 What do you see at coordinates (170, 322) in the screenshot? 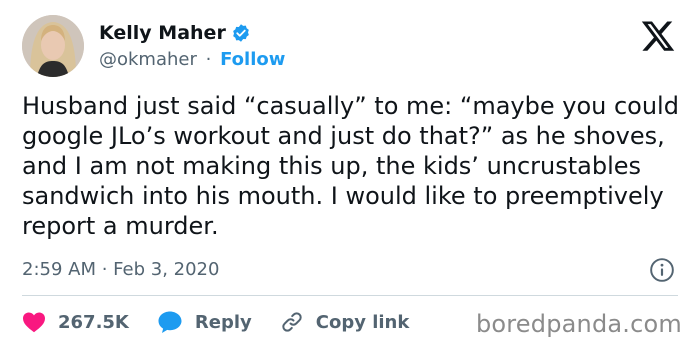
I see `speech-bubble-icon` at bounding box center [170, 322].